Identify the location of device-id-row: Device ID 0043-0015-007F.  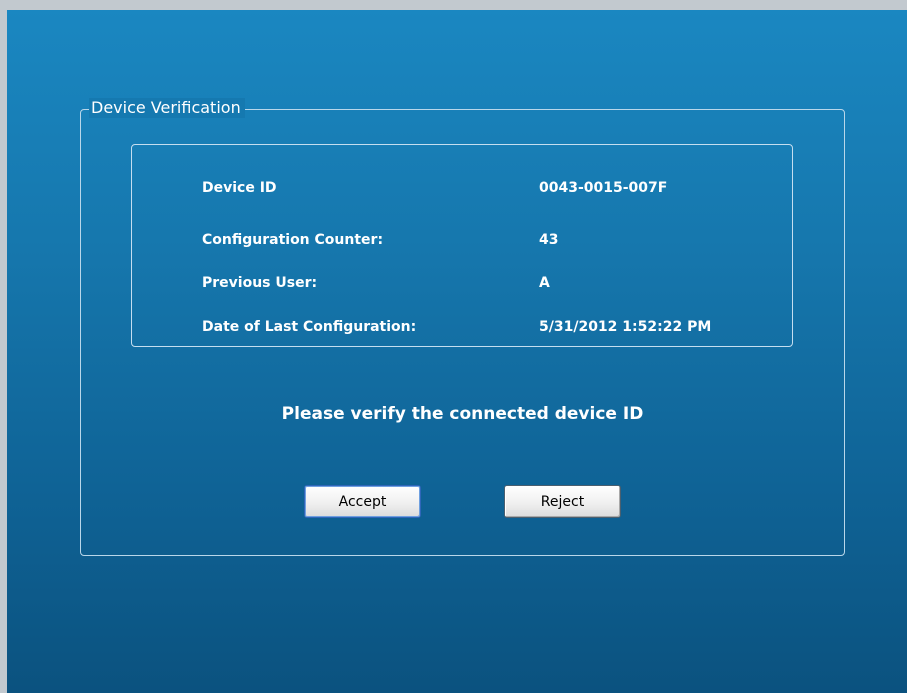
(462, 188).